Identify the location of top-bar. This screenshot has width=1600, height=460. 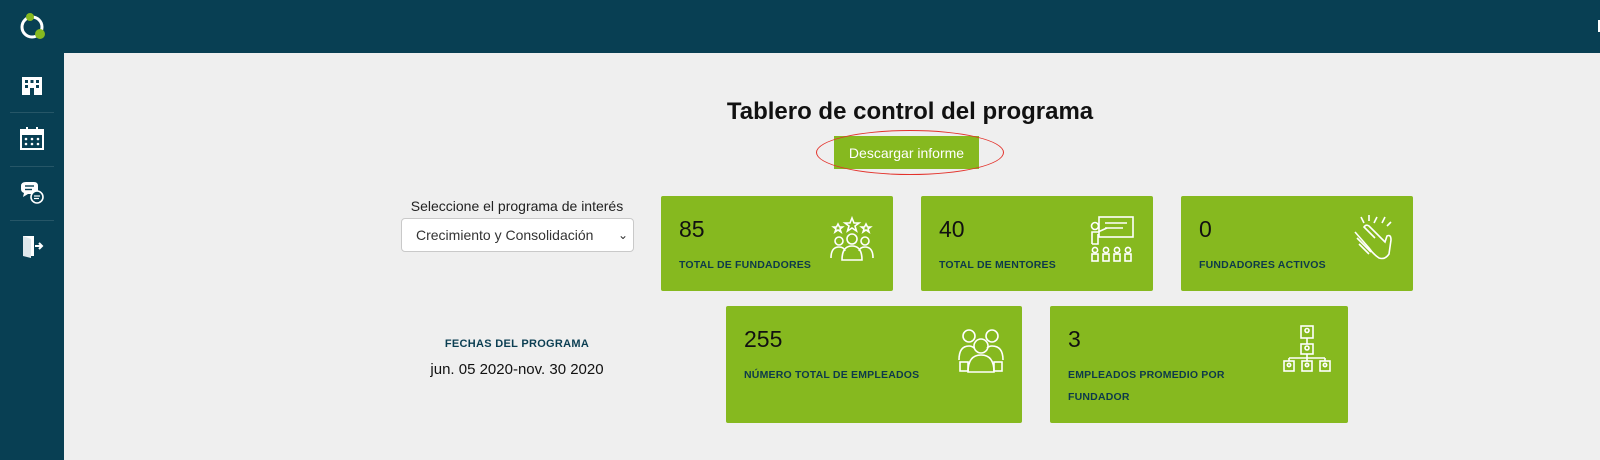
(800, 26).